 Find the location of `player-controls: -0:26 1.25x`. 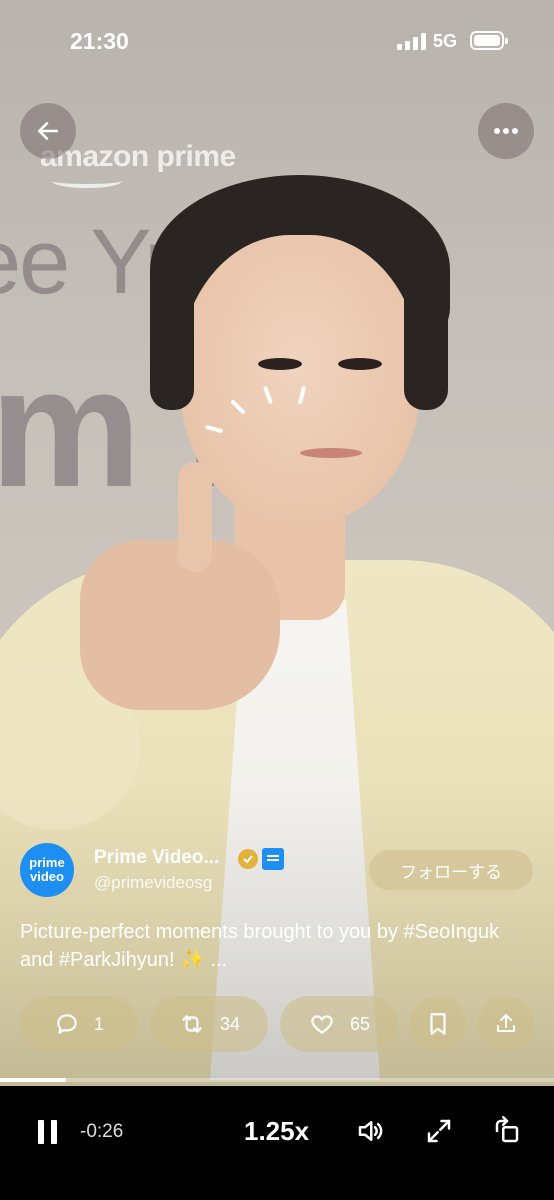

player-controls: -0:26 1.25x is located at coordinates (277, 1143).